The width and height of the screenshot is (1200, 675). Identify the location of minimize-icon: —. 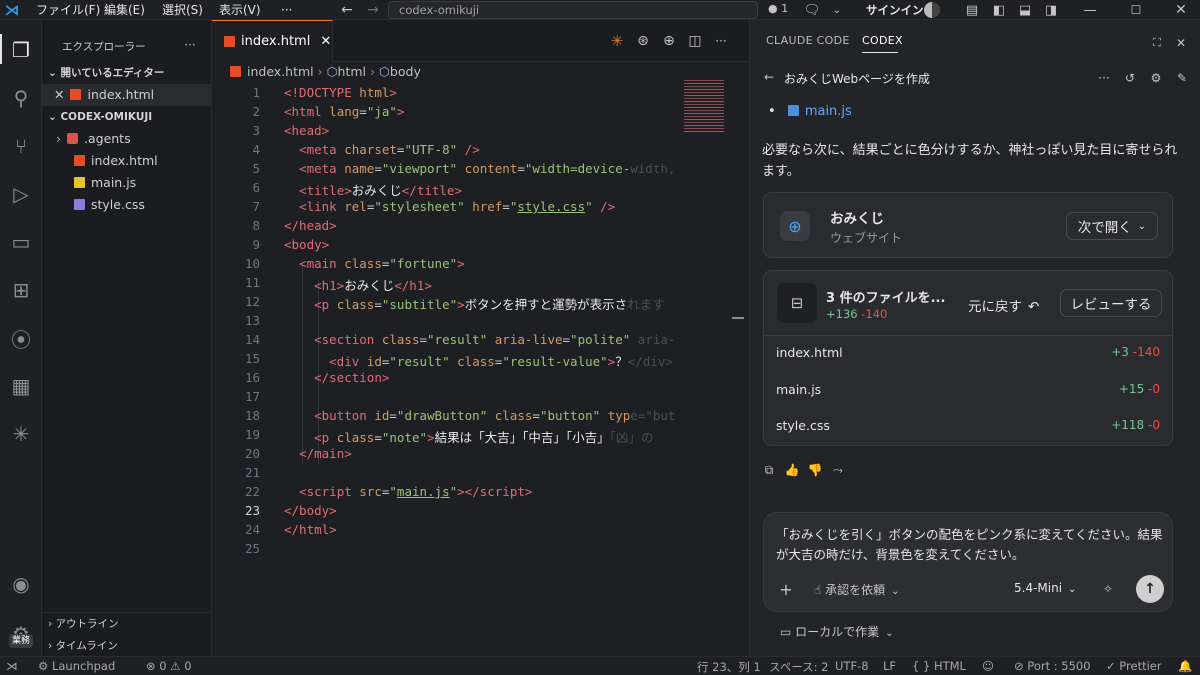
(1090, 10).